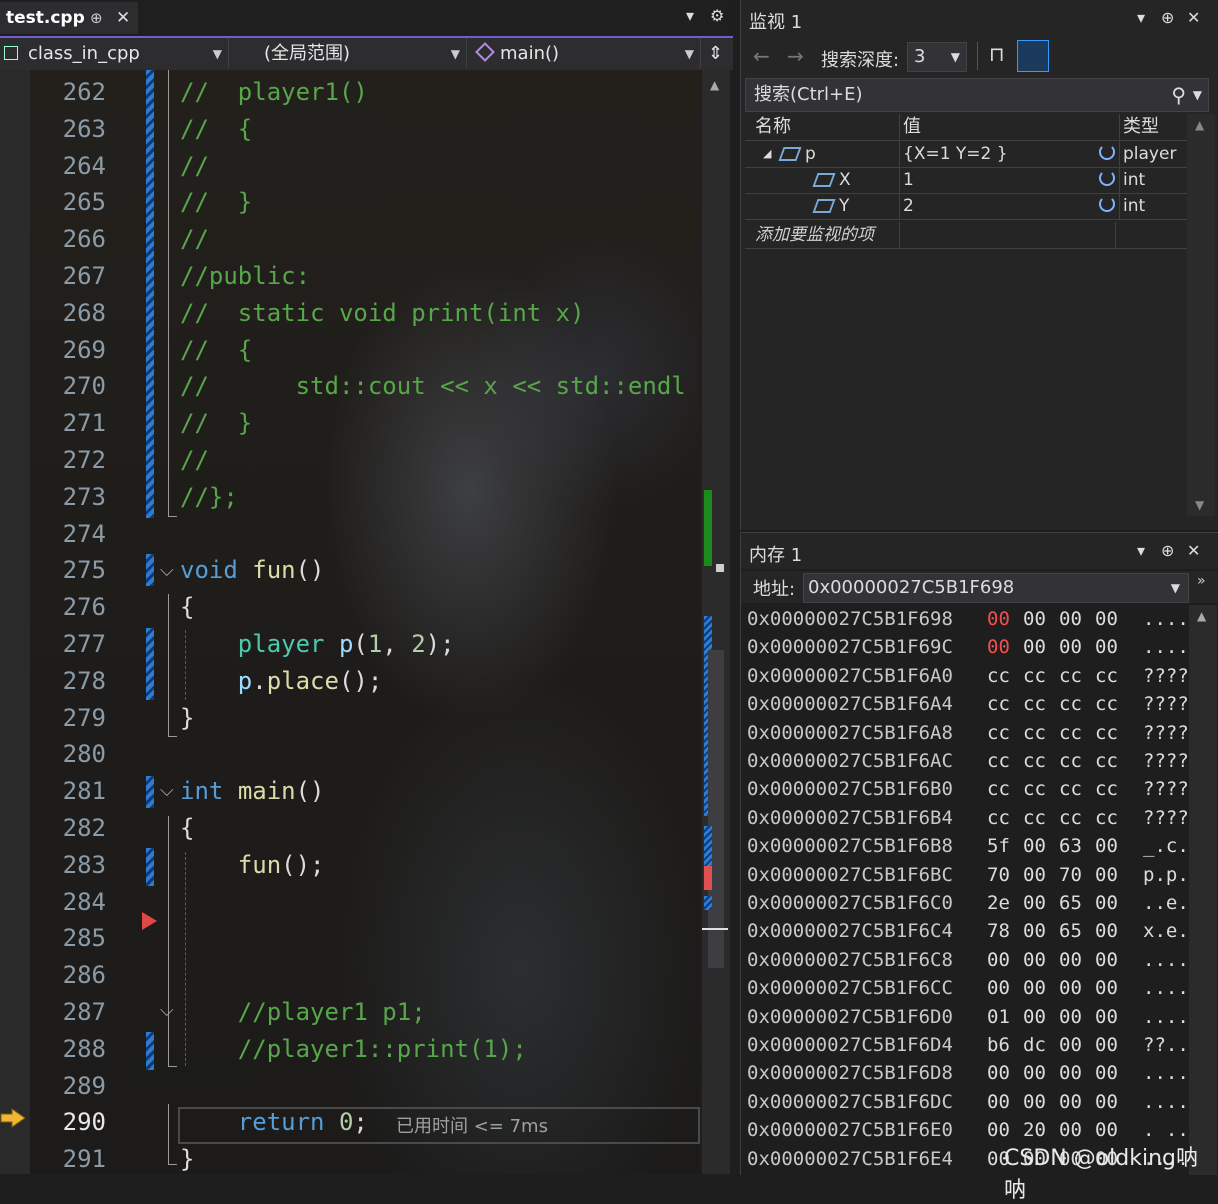 The height and width of the screenshot is (1204, 1218). I want to click on watch-value-cell: {X=1 Y=2 }, so click(1009, 154).